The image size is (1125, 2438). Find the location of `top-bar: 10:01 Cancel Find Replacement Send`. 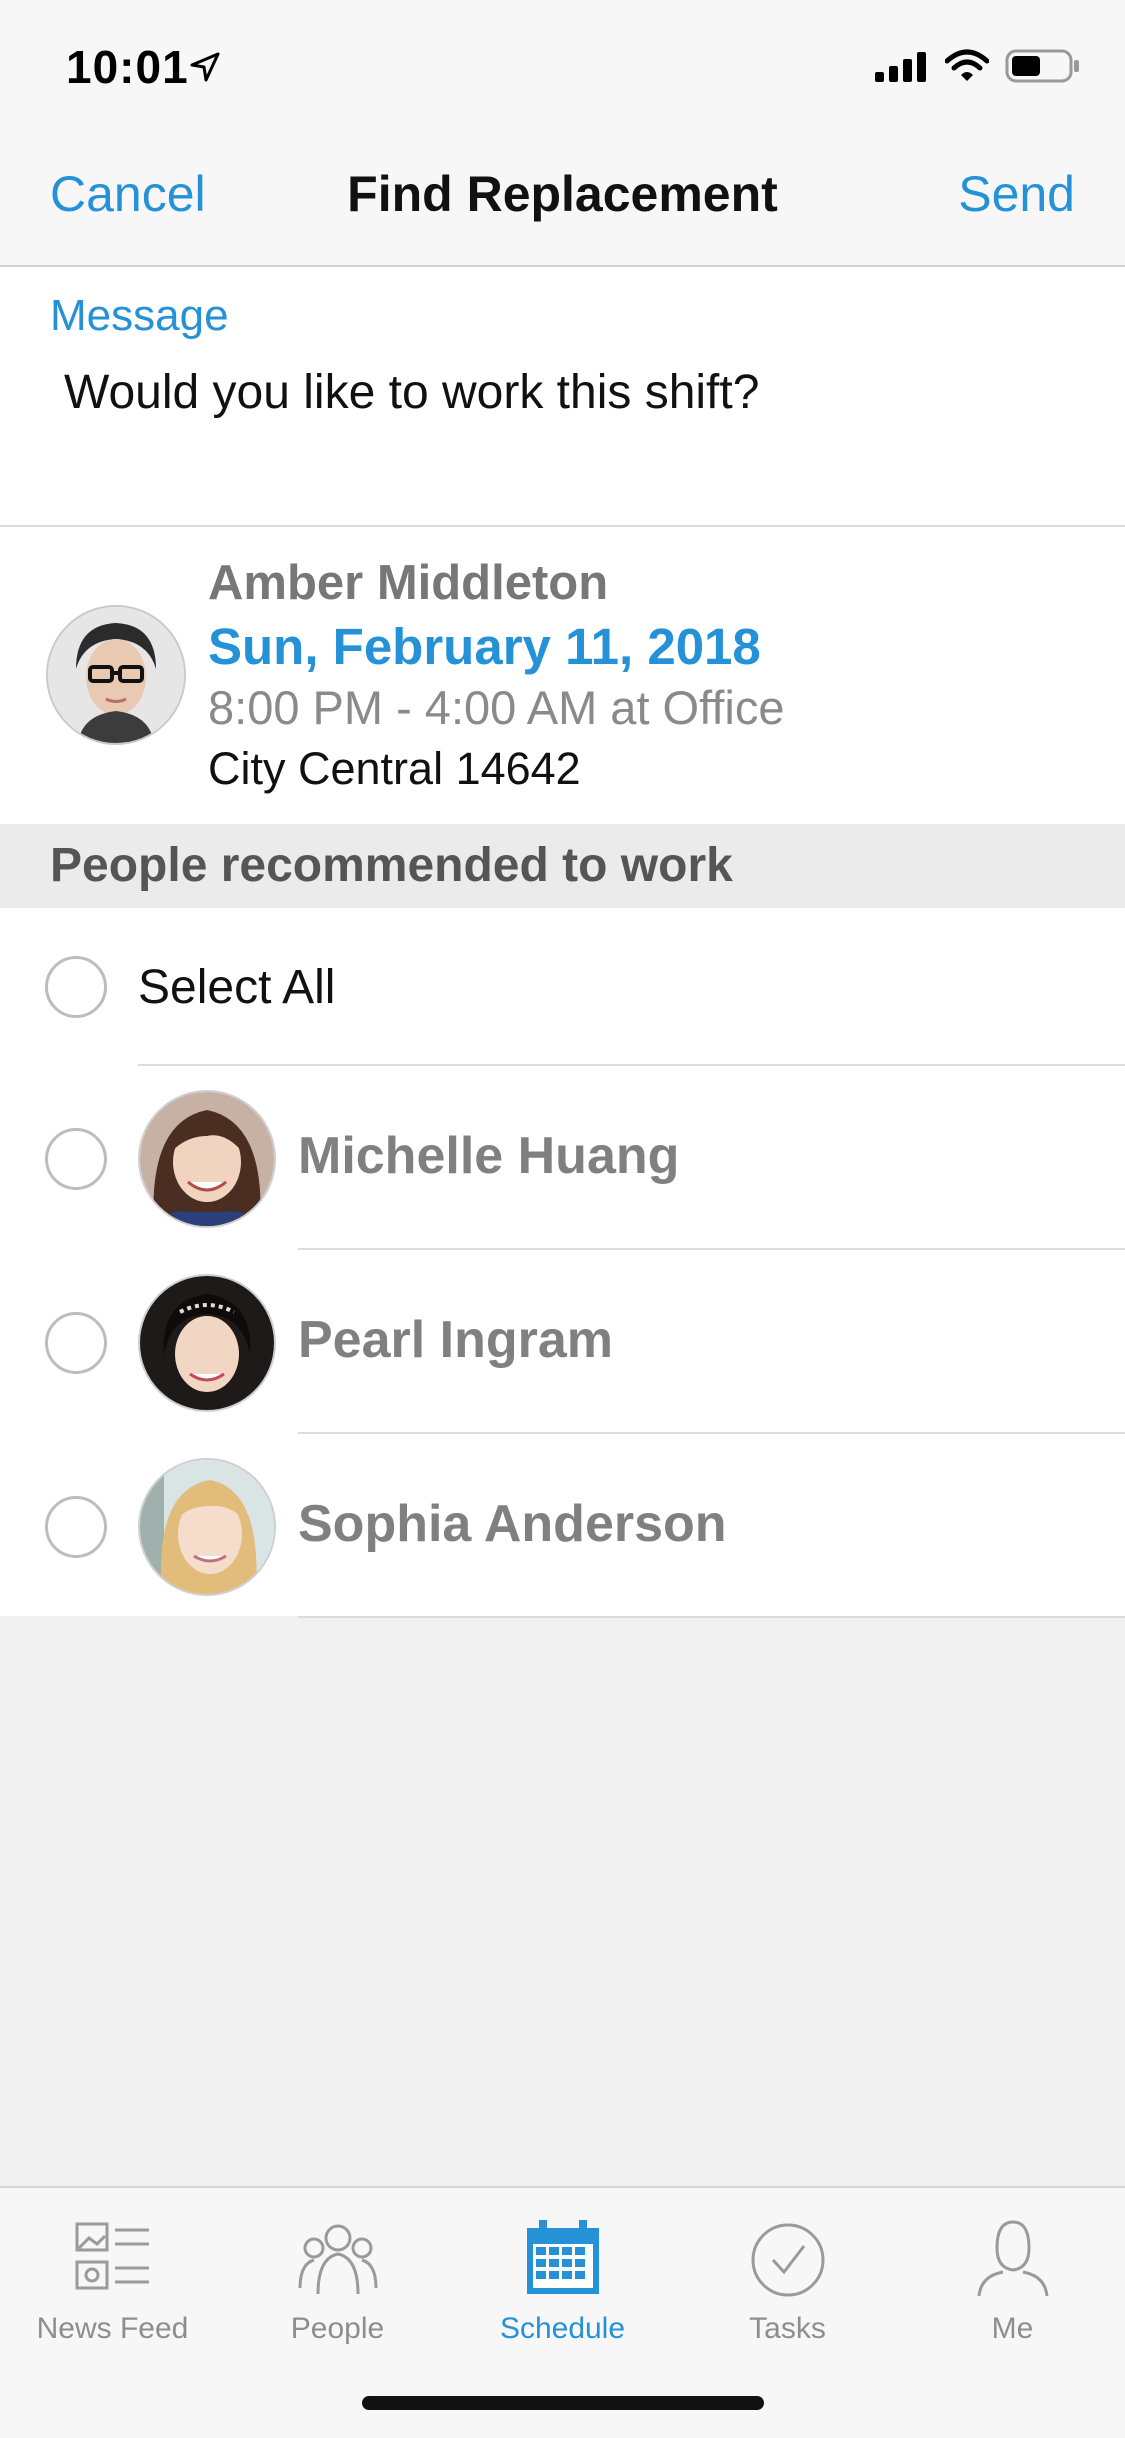

top-bar: 10:01 Cancel Find Replacement Send is located at coordinates (562, 133).